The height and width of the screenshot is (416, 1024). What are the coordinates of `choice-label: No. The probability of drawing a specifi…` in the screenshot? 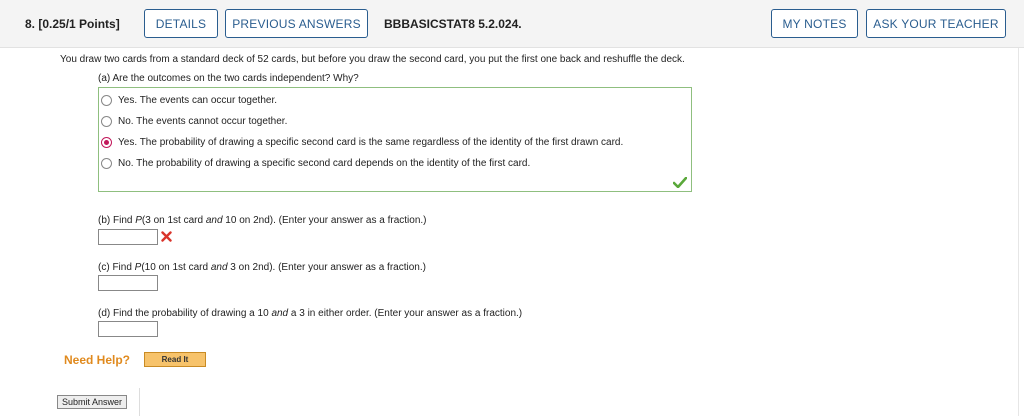 It's located at (324, 163).